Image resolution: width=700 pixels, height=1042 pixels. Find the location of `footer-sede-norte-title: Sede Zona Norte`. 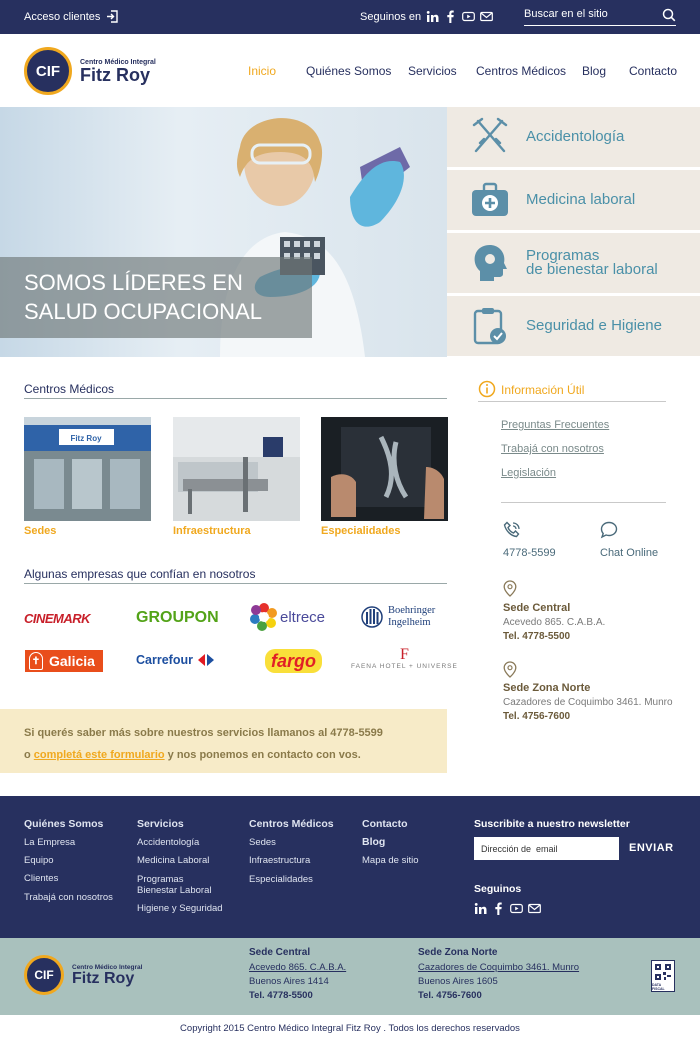

footer-sede-norte-title: Sede Zona Norte is located at coordinates (458, 952).